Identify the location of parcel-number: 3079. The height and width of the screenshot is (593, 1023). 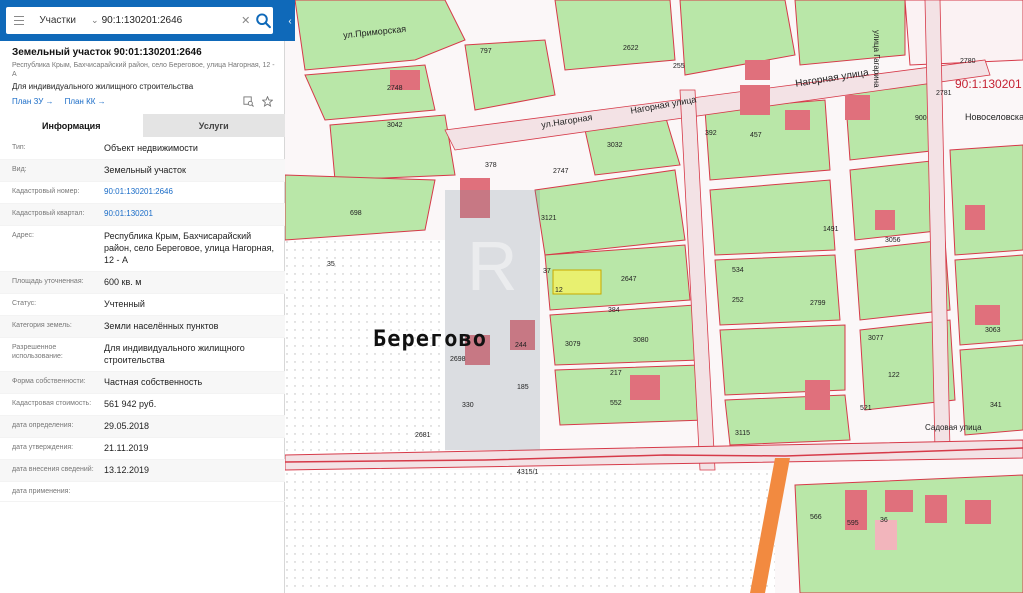
(573, 344).